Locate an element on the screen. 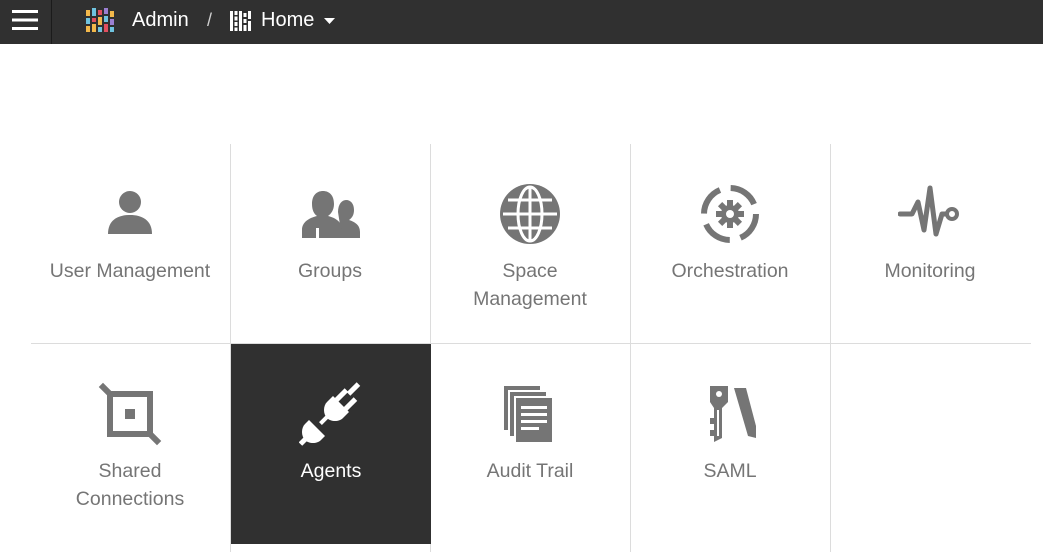 The image size is (1043, 552). keys-icon is located at coordinates (733, 414).